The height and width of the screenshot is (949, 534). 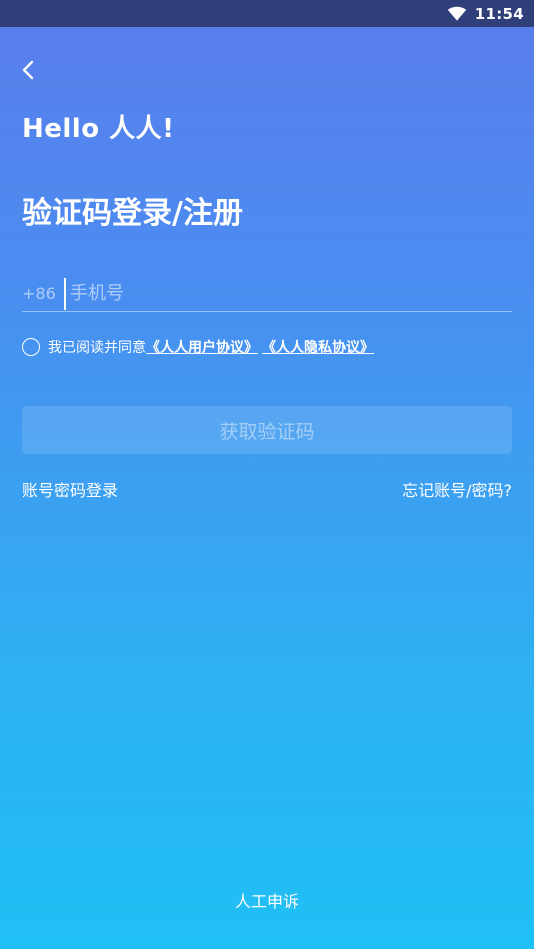 I want to click on get-code-button: 获取验证码, so click(x=267, y=430).